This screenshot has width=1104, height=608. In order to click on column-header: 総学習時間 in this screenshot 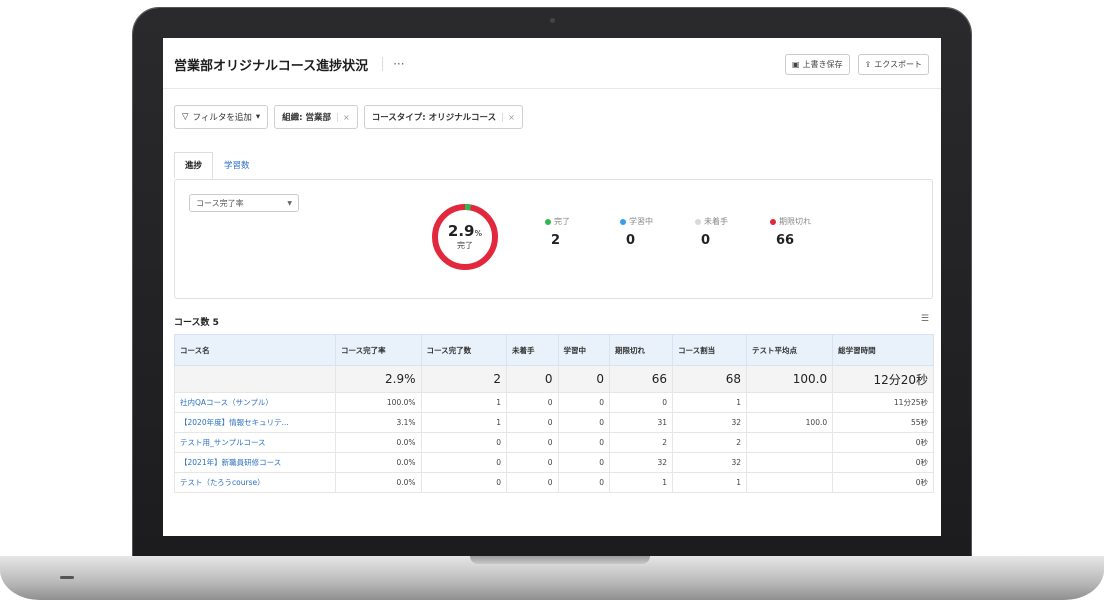, I will do `click(883, 350)`.